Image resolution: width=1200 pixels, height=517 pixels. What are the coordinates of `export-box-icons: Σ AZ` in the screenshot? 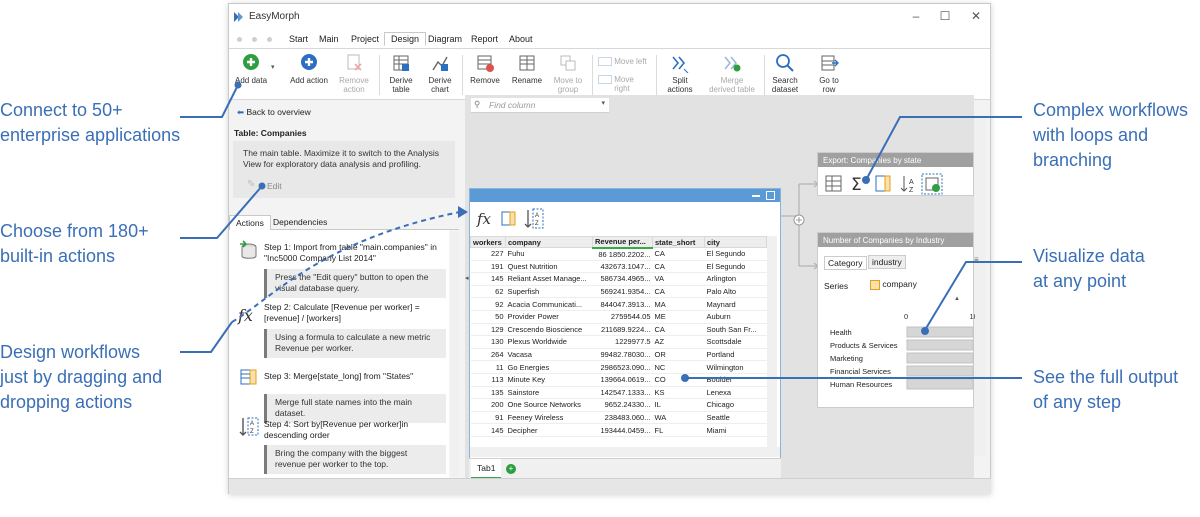 It's located at (884, 184).